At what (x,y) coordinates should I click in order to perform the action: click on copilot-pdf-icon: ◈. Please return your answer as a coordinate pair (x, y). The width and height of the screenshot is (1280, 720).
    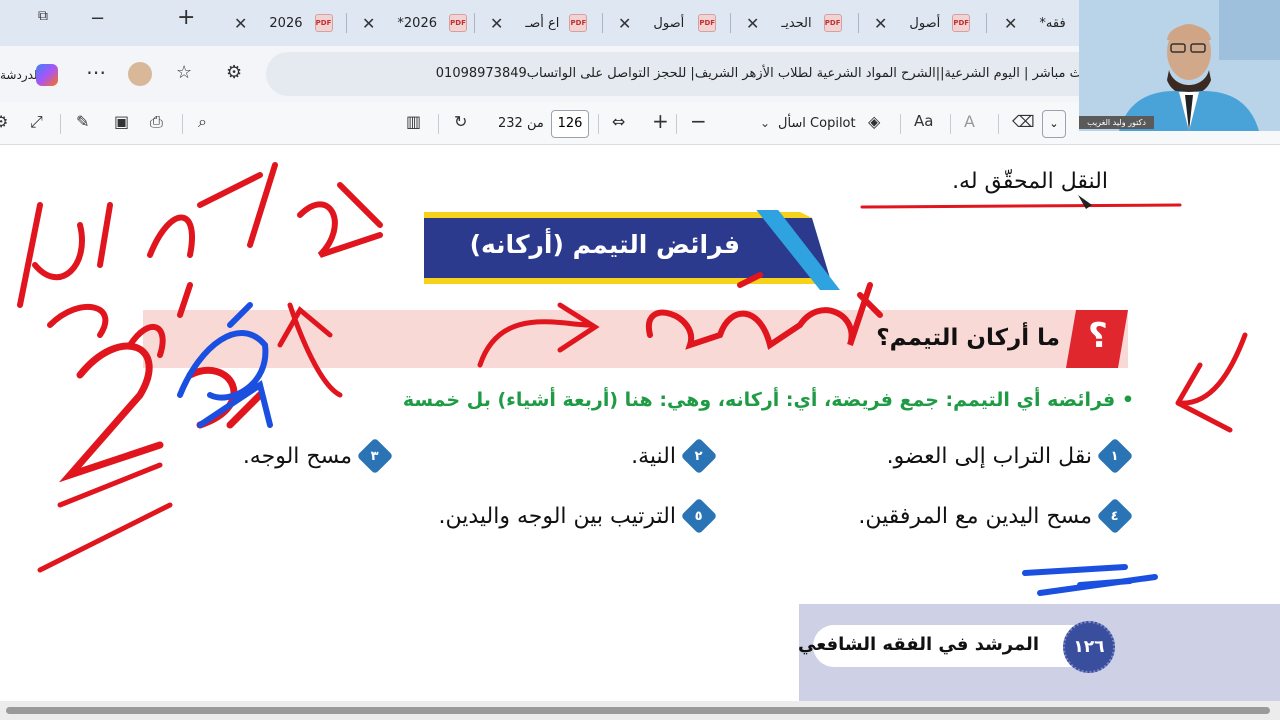
    Looking at the image, I should click on (874, 121).